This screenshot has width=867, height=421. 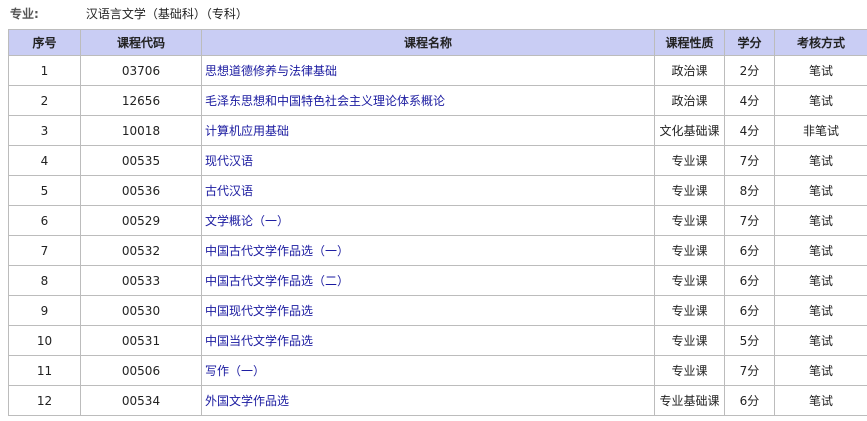 What do you see at coordinates (820, 42) in the screenshot?
I see `header-exam: 考核方式` at bounding box center [820, 42].